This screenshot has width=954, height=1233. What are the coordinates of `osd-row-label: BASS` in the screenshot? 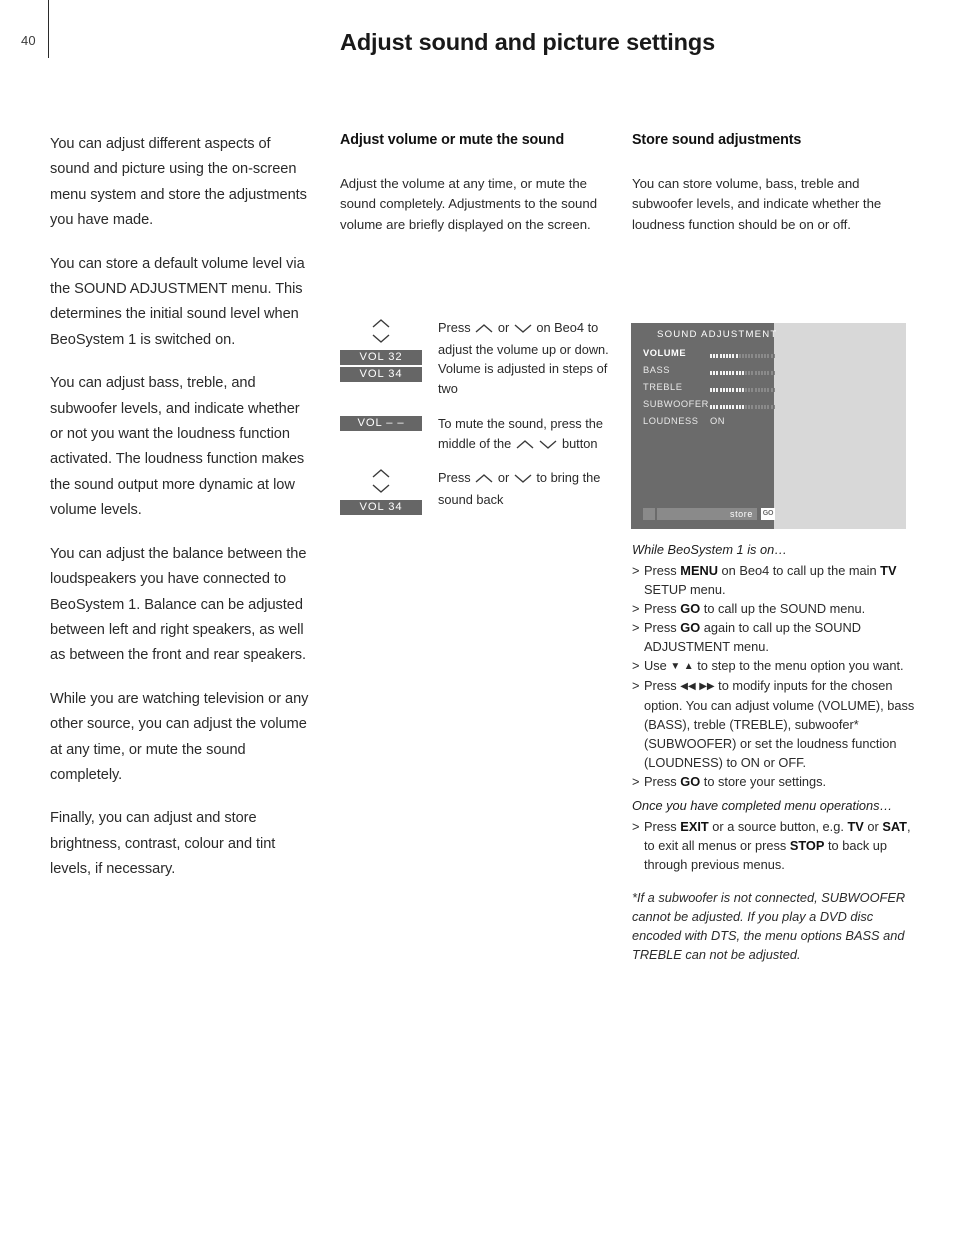 It's located at (657, 370).